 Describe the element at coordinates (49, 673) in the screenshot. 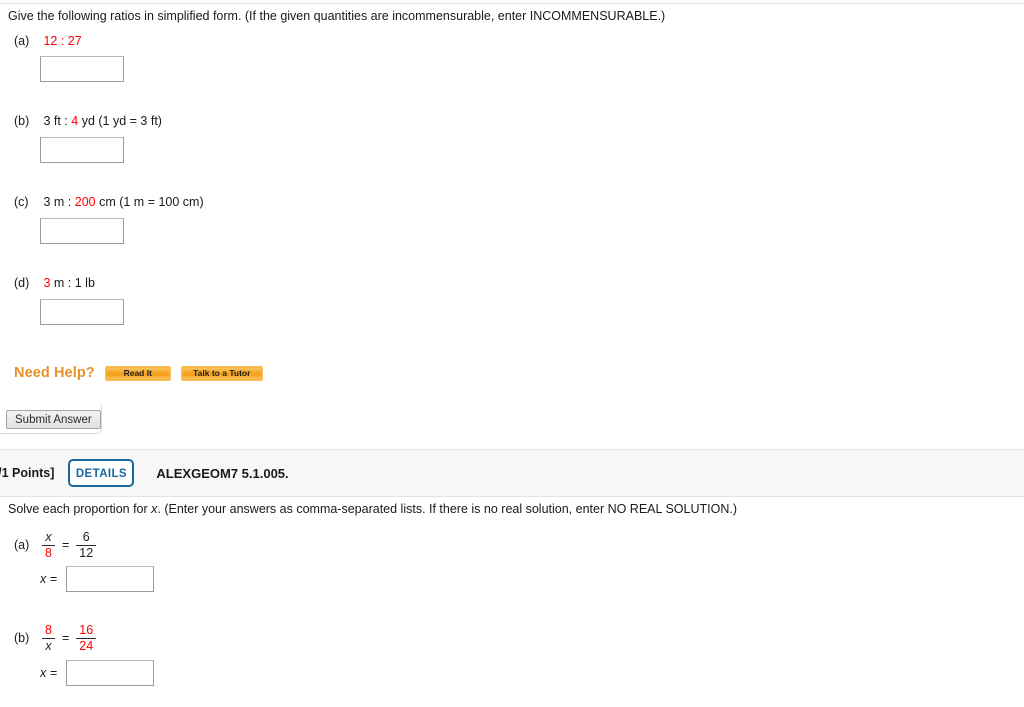

I see `q2-b-x-equals-label: x =` at that location.